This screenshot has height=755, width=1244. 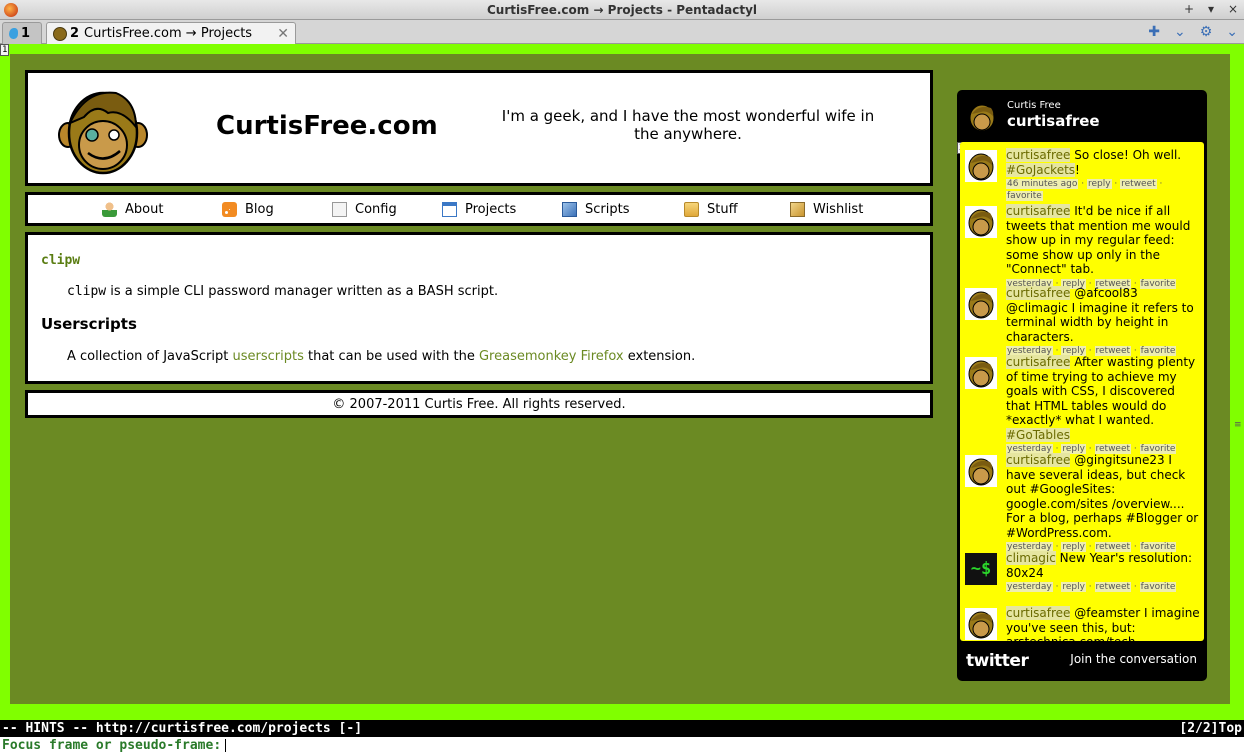 I want to click on twitter-handle: curtisafree, so click(x=1053, y=121).